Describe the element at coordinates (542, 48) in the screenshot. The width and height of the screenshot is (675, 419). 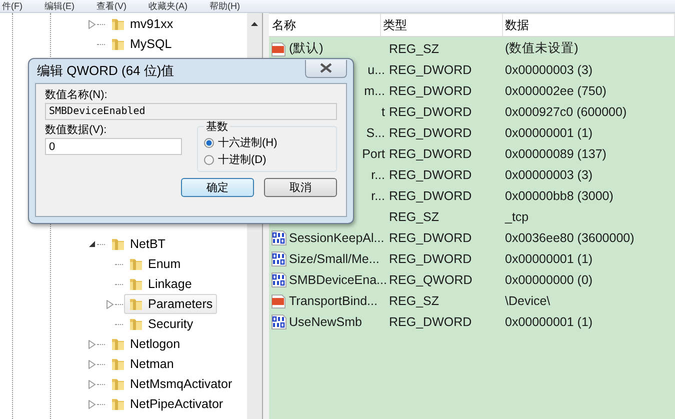
I see `value-data: (数值未设置)` at that location.